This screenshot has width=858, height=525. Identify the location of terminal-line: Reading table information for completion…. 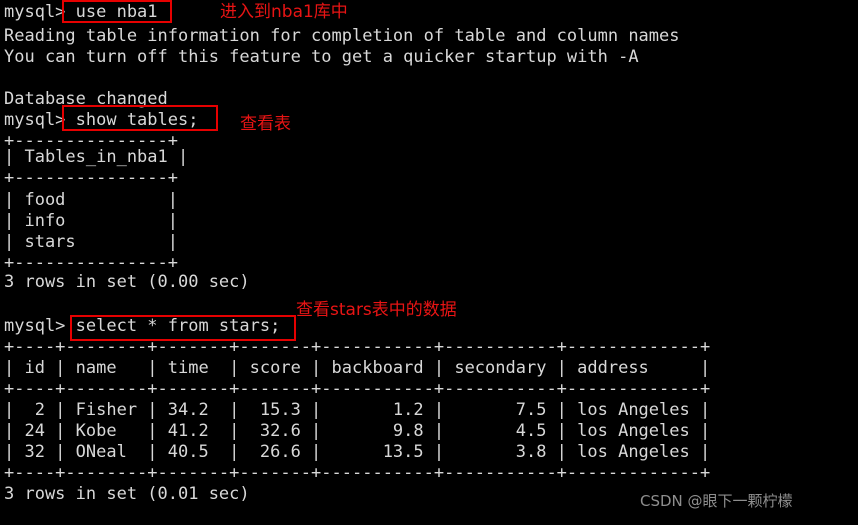
(342, 36).